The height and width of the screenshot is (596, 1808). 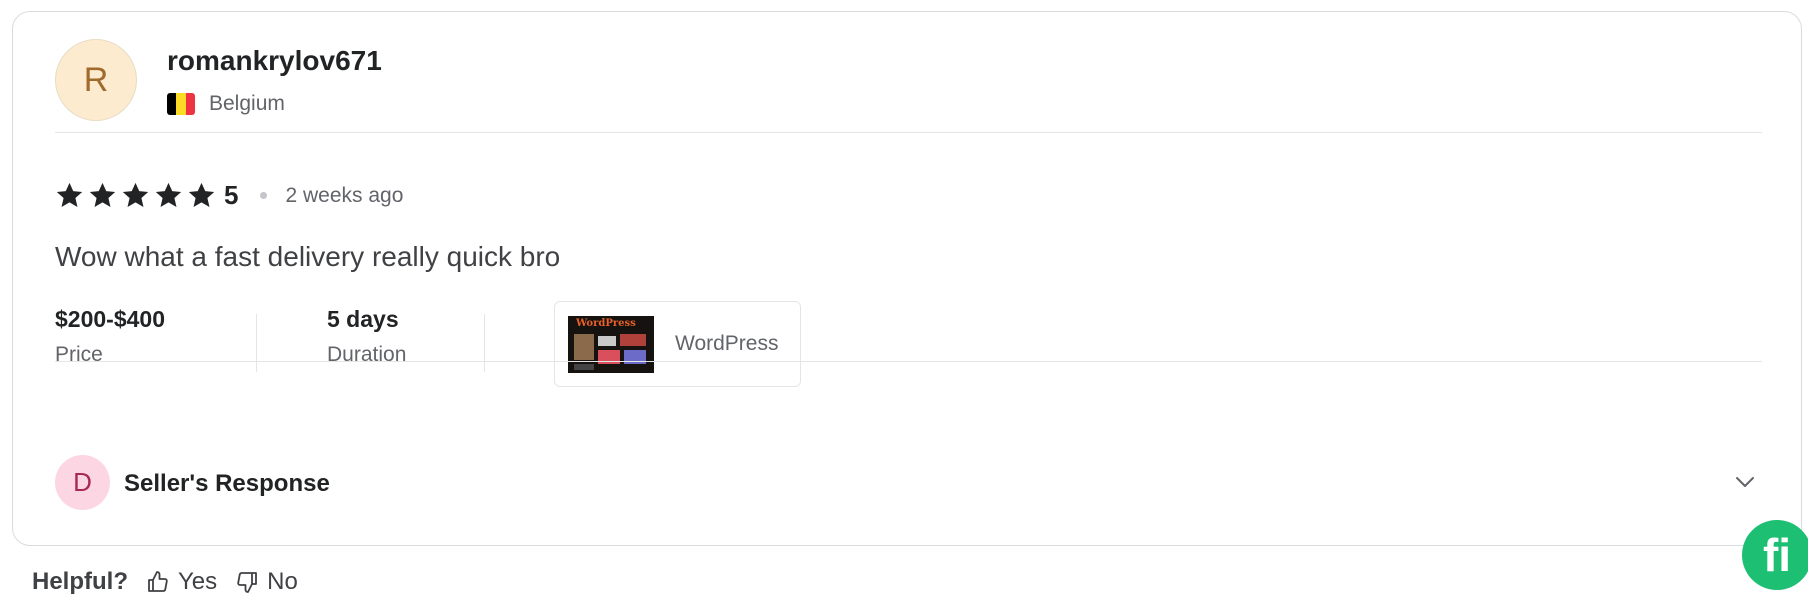 I want to click on header-divider, so click(x=908, y=132).